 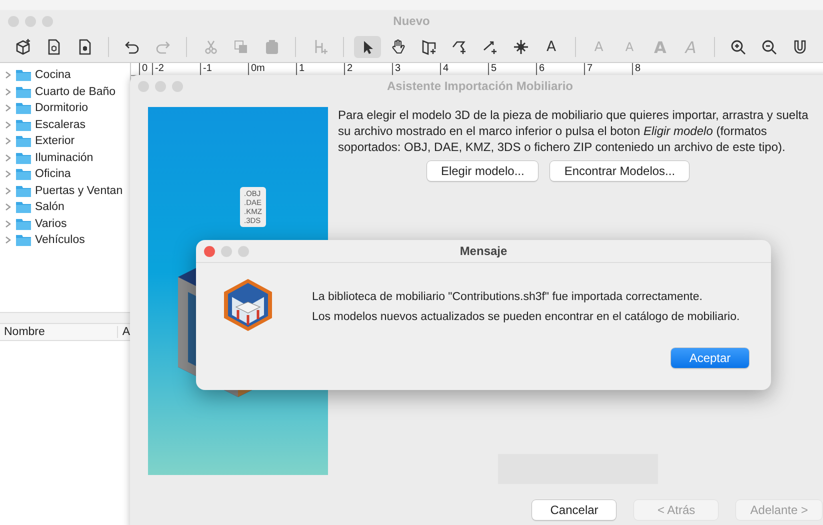 What do you see at coordinates (65, 92) in the screenshot?
I see `catalog-item: Cuarto de Baño` at bounding box center [65, 92].